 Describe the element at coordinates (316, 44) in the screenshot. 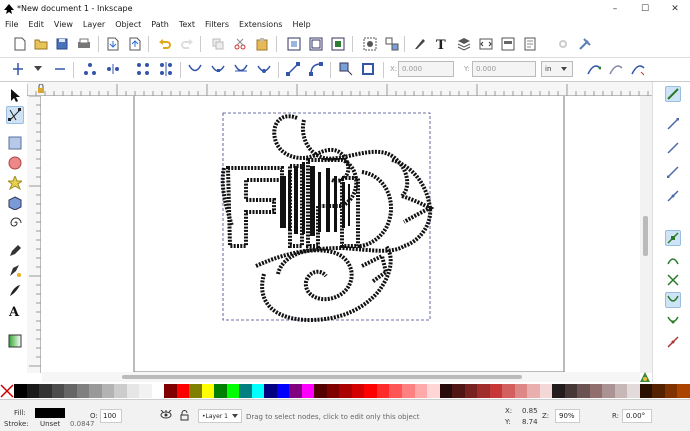

I see `zoom-drawing-icon` at that location.